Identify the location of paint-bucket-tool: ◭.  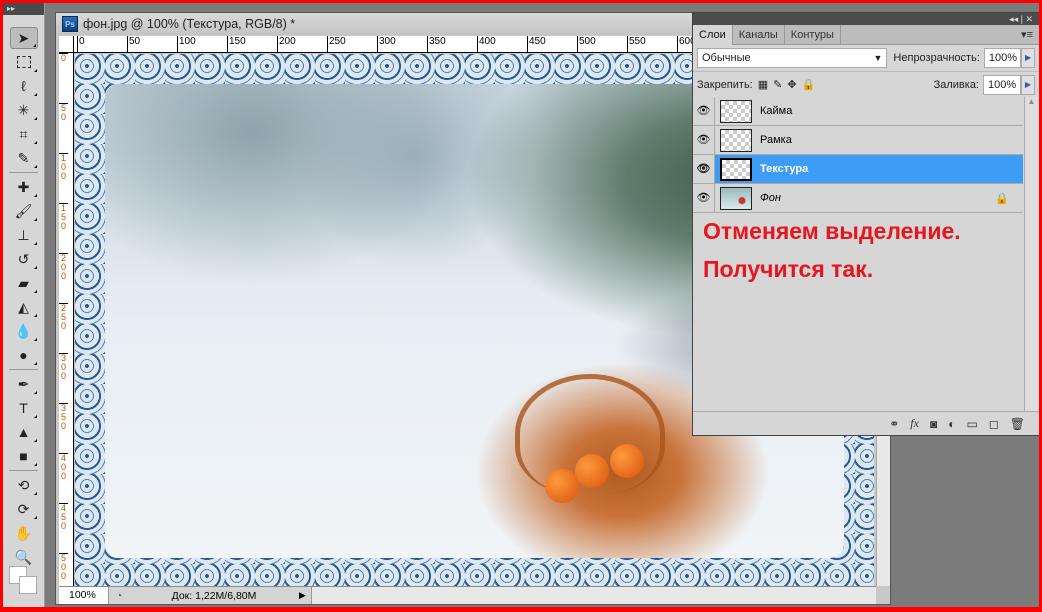
(24, 307).